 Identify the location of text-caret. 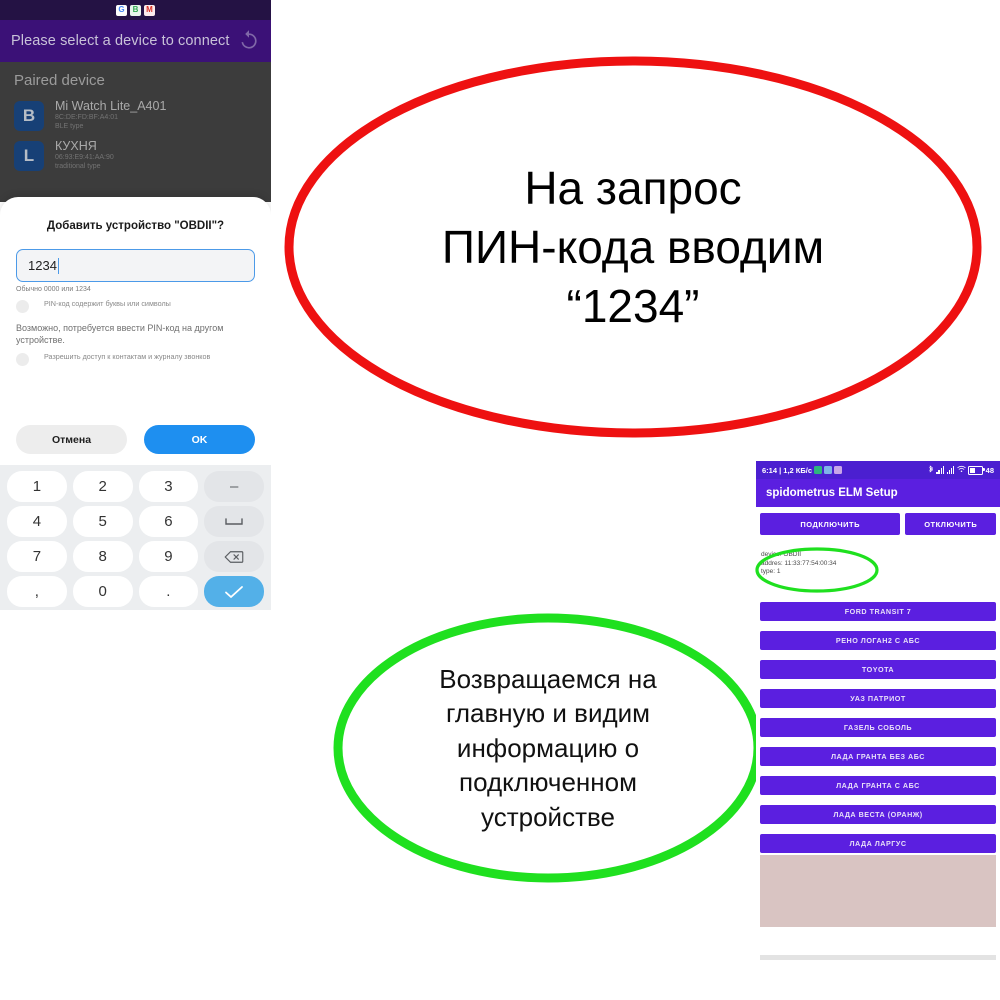
(58, 265).